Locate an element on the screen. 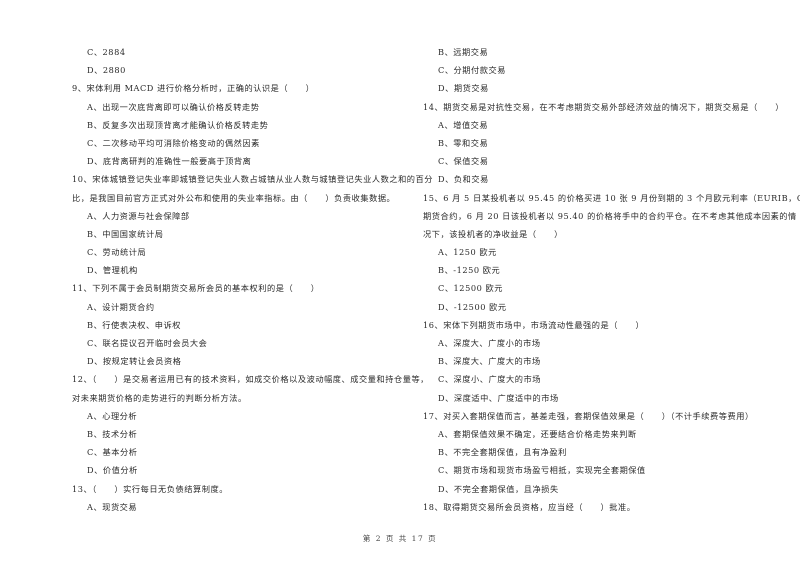 The height and width of the screenshot is (565, 800). question-stem-continuation: 对未来期货价格的走势进行的判断分析方法。 is located at coordinates (159, 397).